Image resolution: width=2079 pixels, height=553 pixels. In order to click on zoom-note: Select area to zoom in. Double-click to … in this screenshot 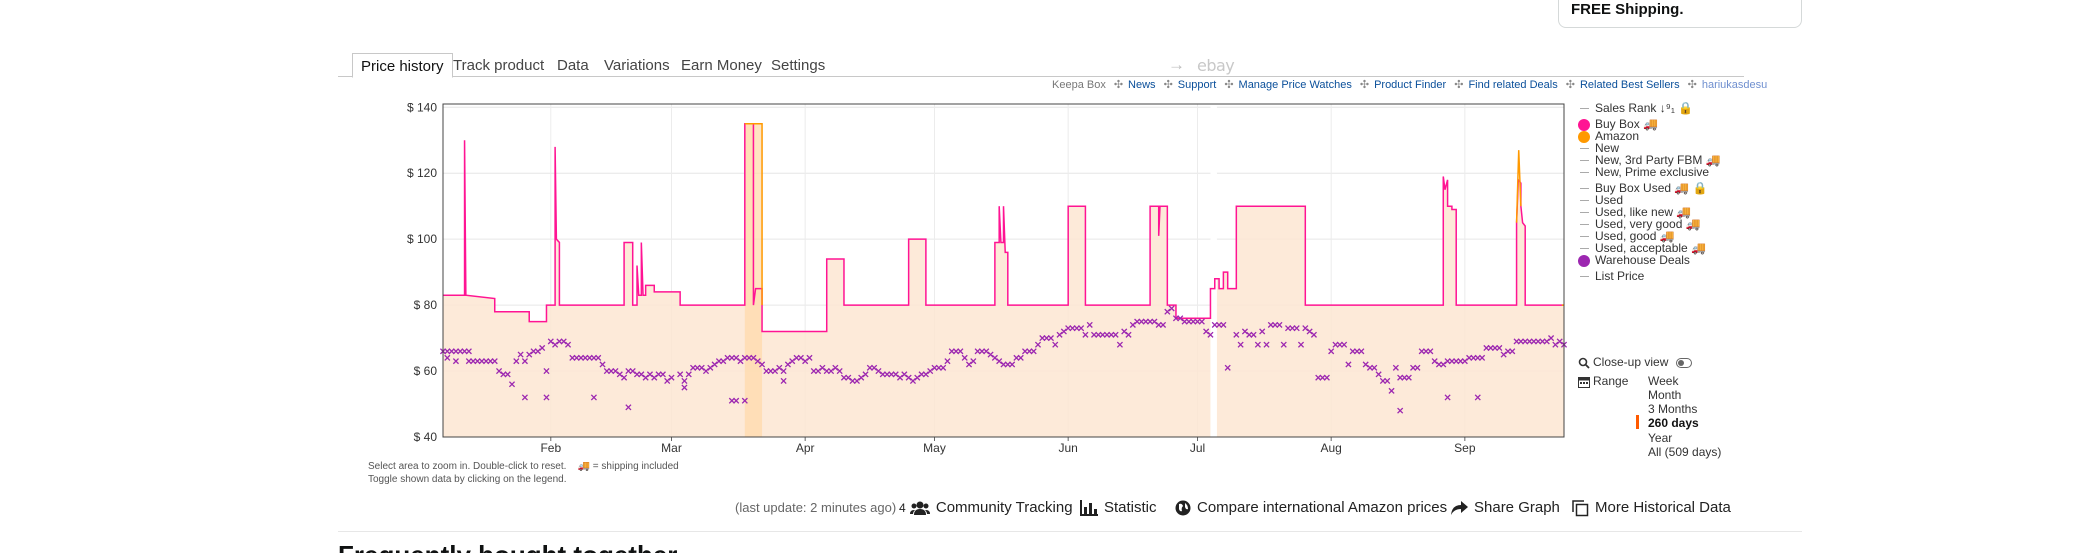, I will do `click(467, 466)`.